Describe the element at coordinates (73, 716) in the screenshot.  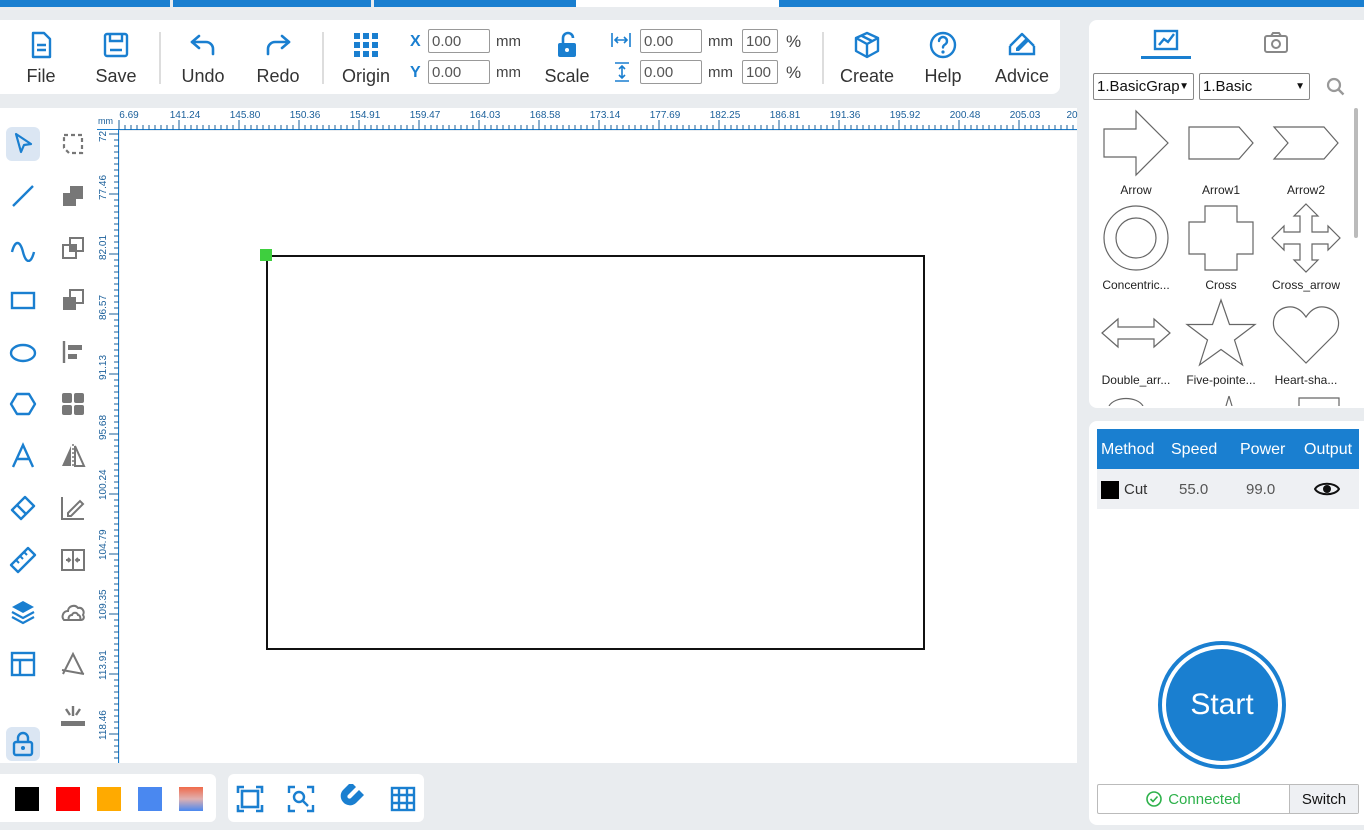
I see `laser-tool` at that location.